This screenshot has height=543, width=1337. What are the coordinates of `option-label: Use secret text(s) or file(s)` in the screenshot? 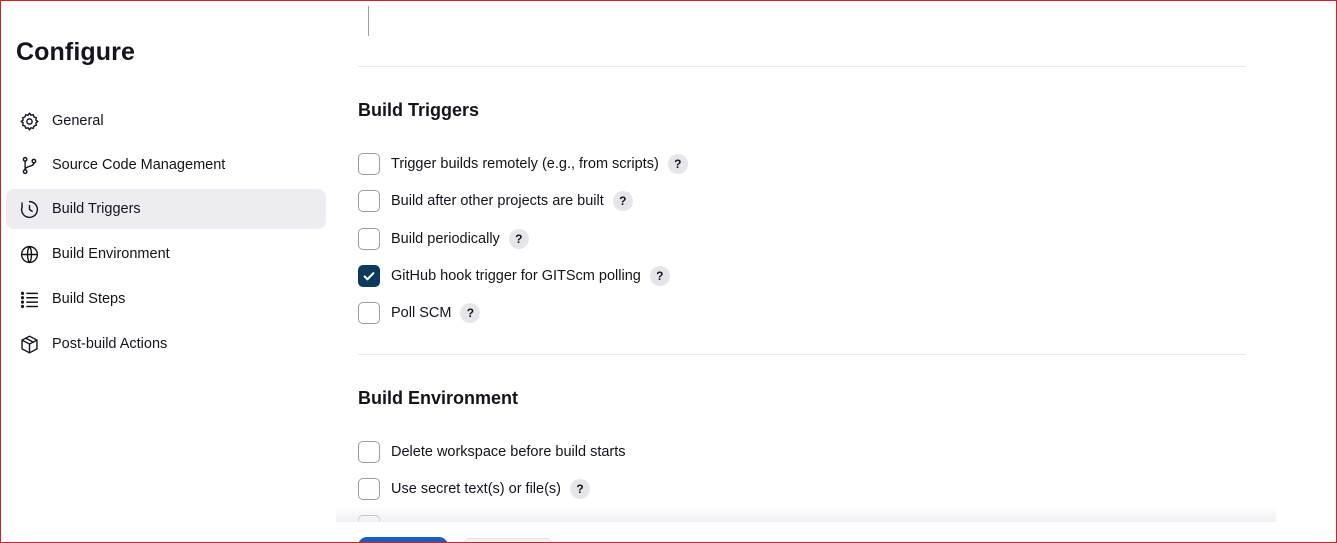 It's located at (476, 489).